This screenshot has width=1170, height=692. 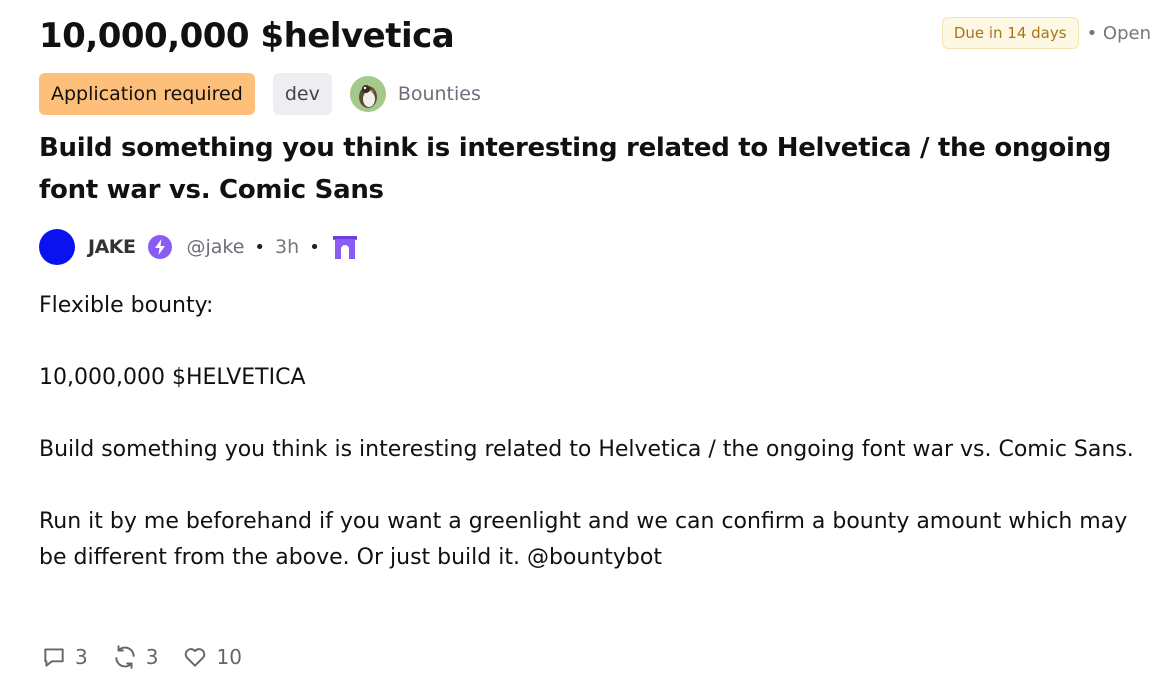 I want to click on recast-count: 3, so click(x=152, y=657).